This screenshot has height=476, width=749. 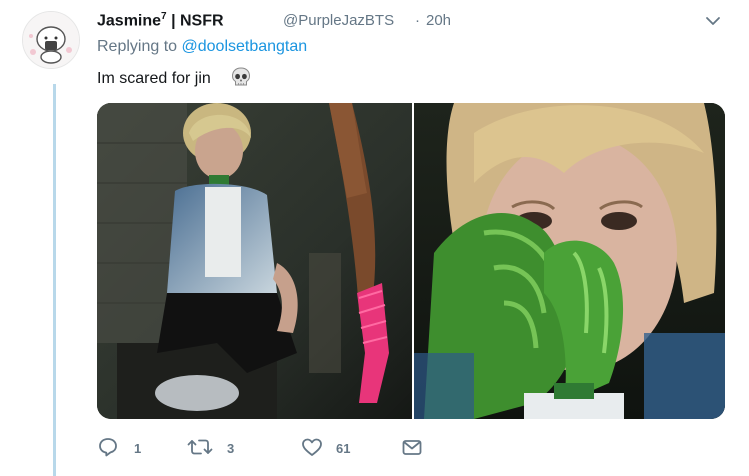 I want to click on reply-count: 1, so click(x=138, y=448).